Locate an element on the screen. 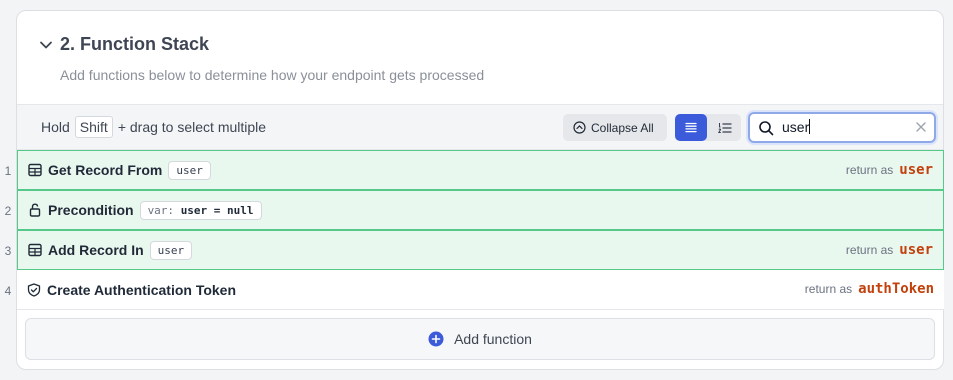 This screenshot has width=953, height=380. view-toggle is located at coordinates (708, 127).